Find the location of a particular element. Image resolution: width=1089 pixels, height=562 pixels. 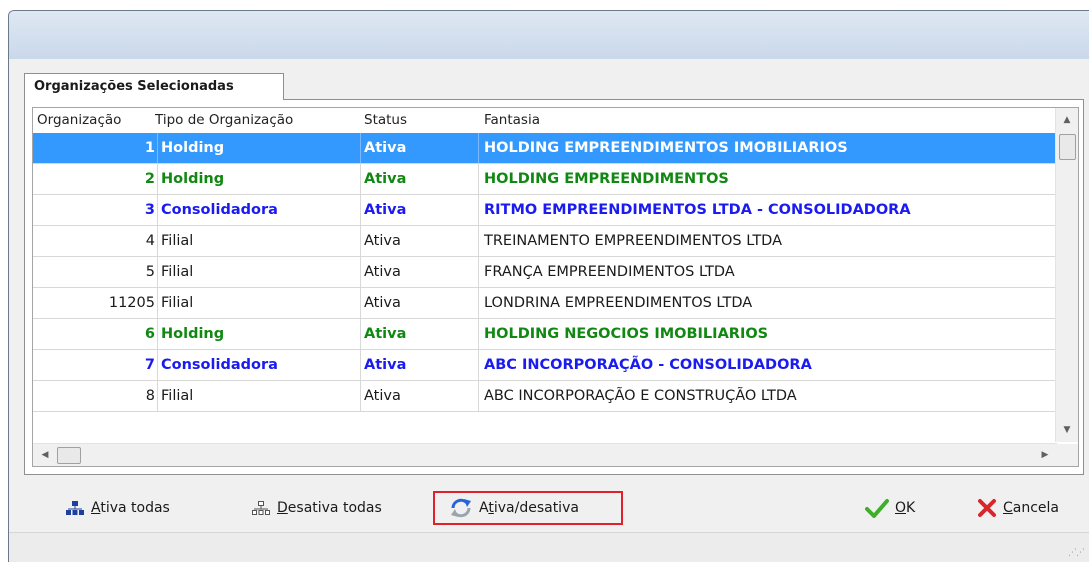

tab-organizacoes-selecionadas: Organizações Selecionadas is located at coordinates (154, 86).